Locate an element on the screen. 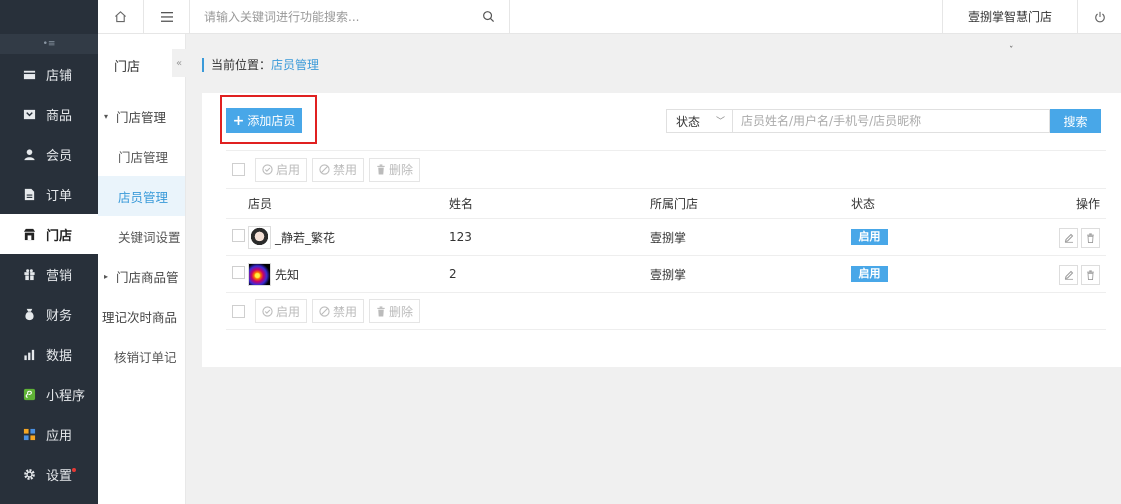 The width and height of the screenshot is (1121, 504). sidebar-item-label: 设置 is located at coordinates (59, 476).